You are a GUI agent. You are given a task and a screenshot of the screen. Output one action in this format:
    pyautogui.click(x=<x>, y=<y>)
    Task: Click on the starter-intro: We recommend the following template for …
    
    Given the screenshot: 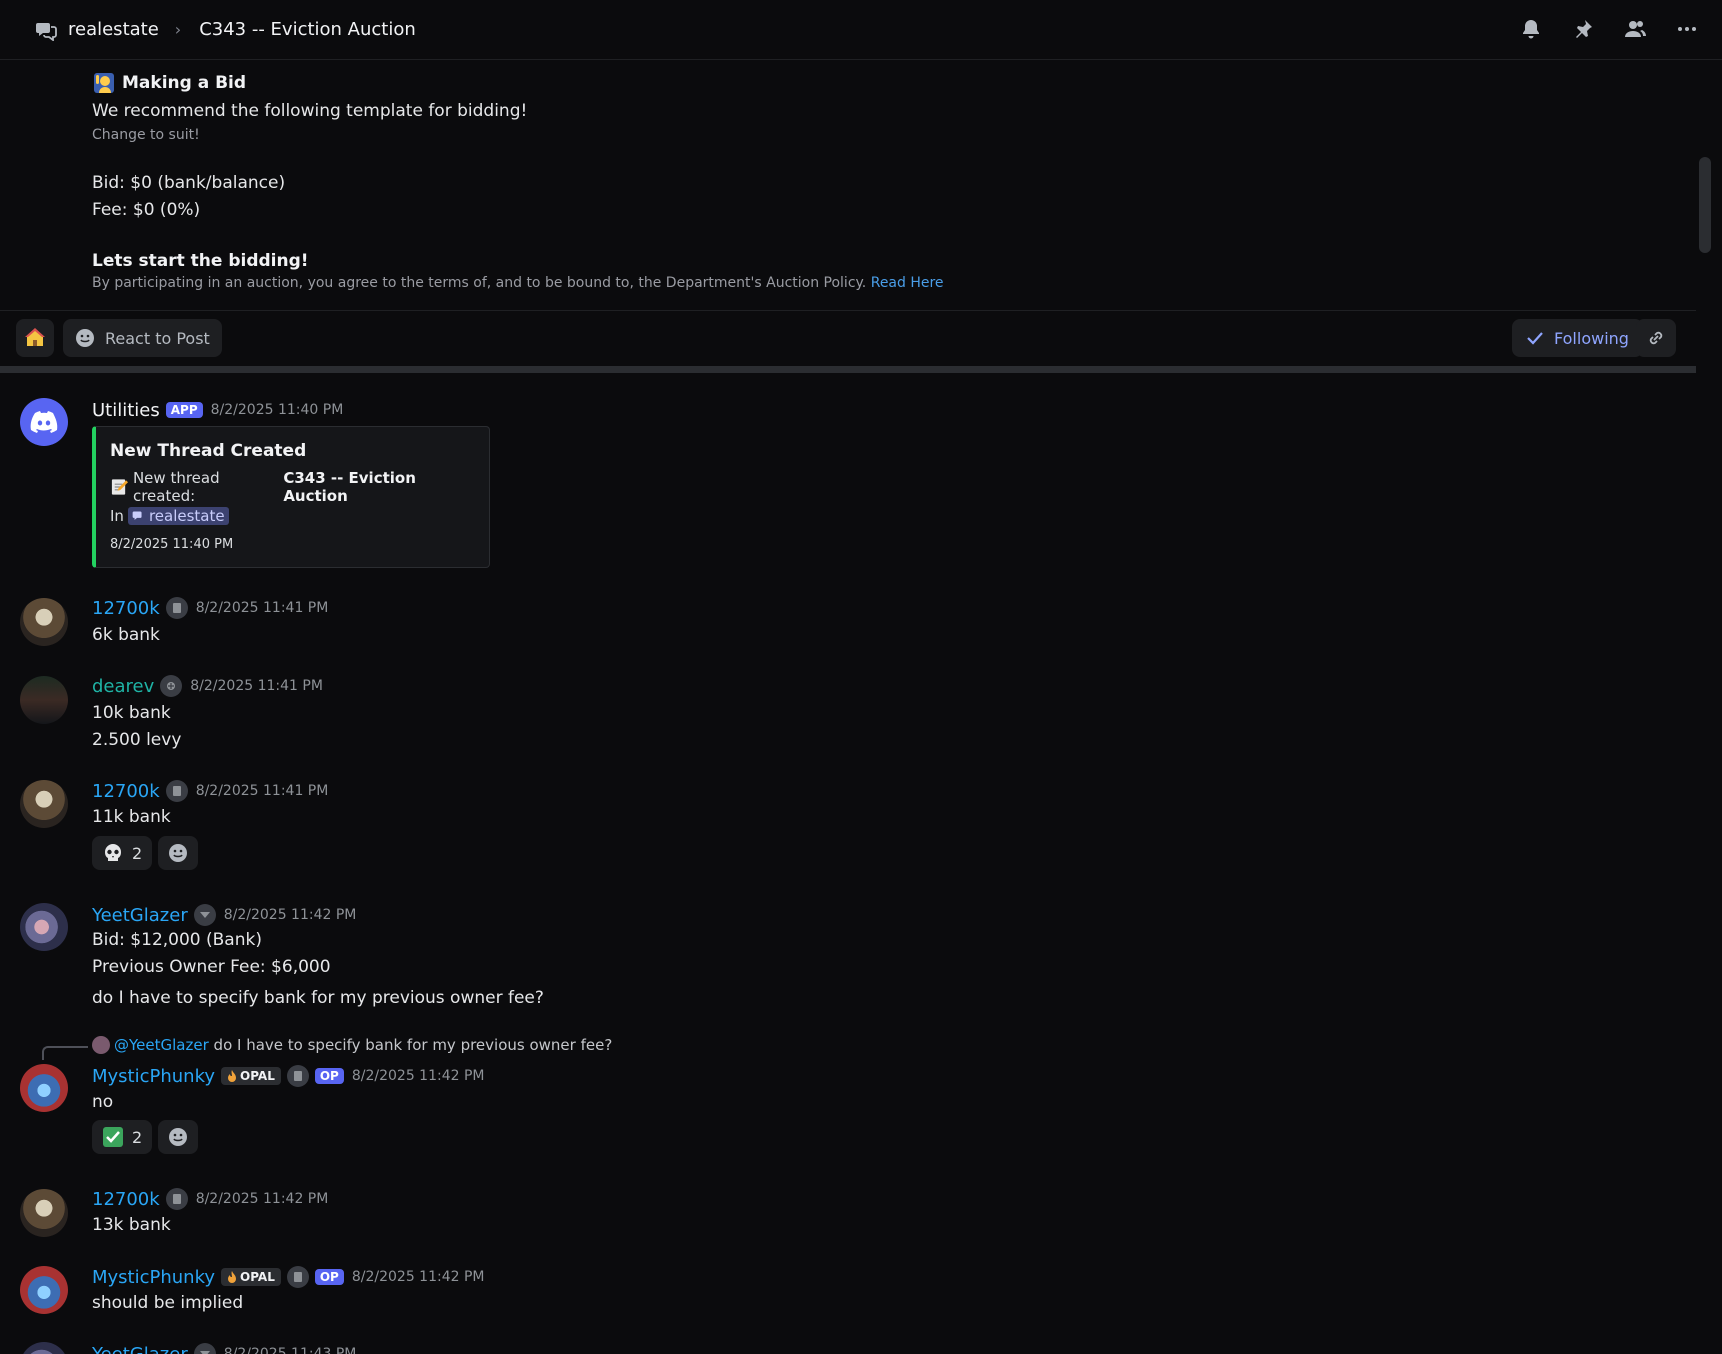 What is the action you would take?
    pyautogui.click(x=310, y=111)
    